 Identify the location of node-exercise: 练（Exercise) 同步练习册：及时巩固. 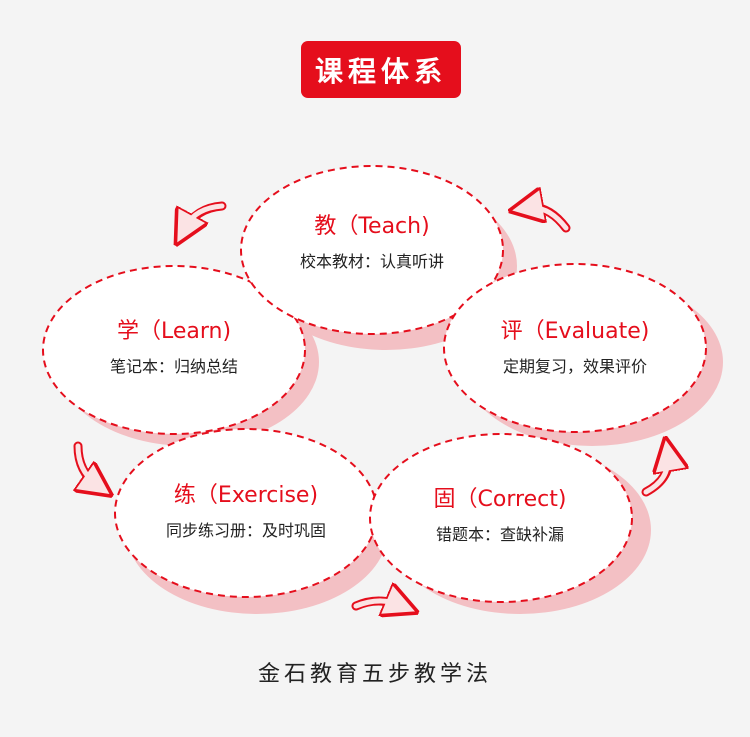
(246, 512).